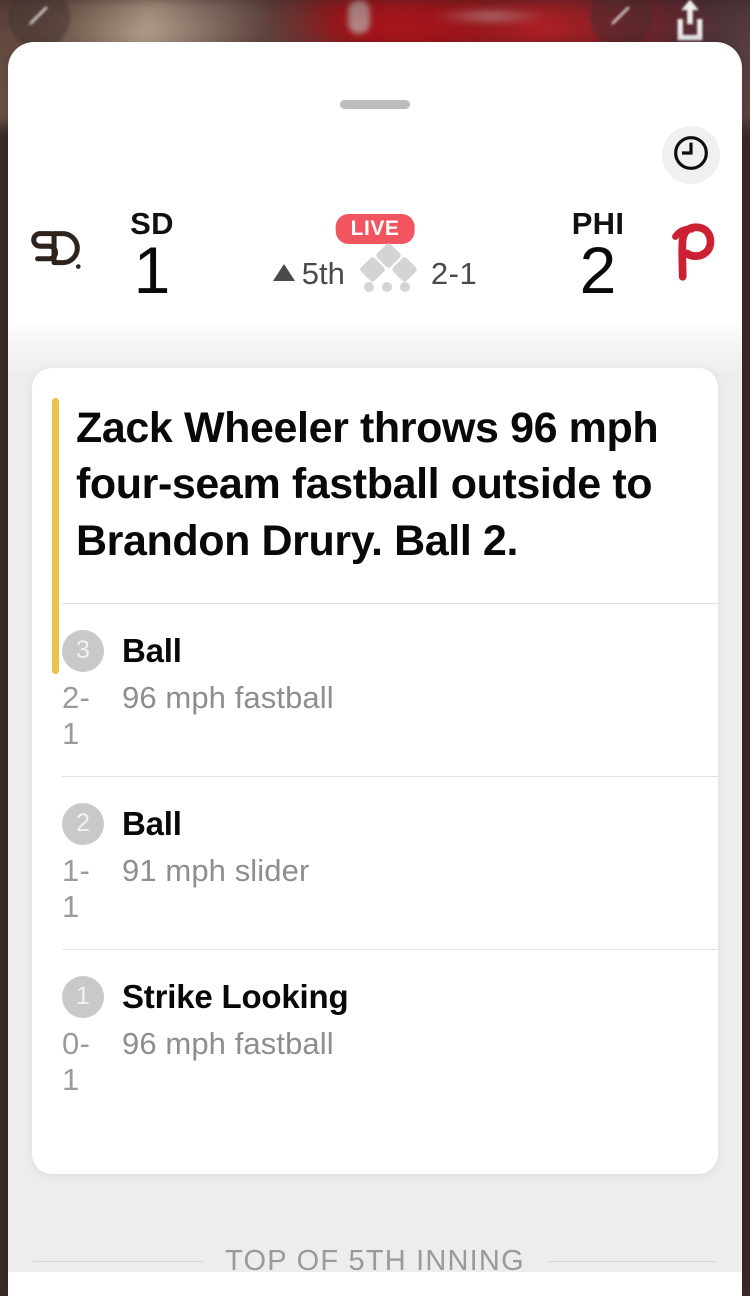 The width and height of the screenshot is (750, 1296). I want to click on game-state: LIVE 5th 2-1, so click(375, 254).